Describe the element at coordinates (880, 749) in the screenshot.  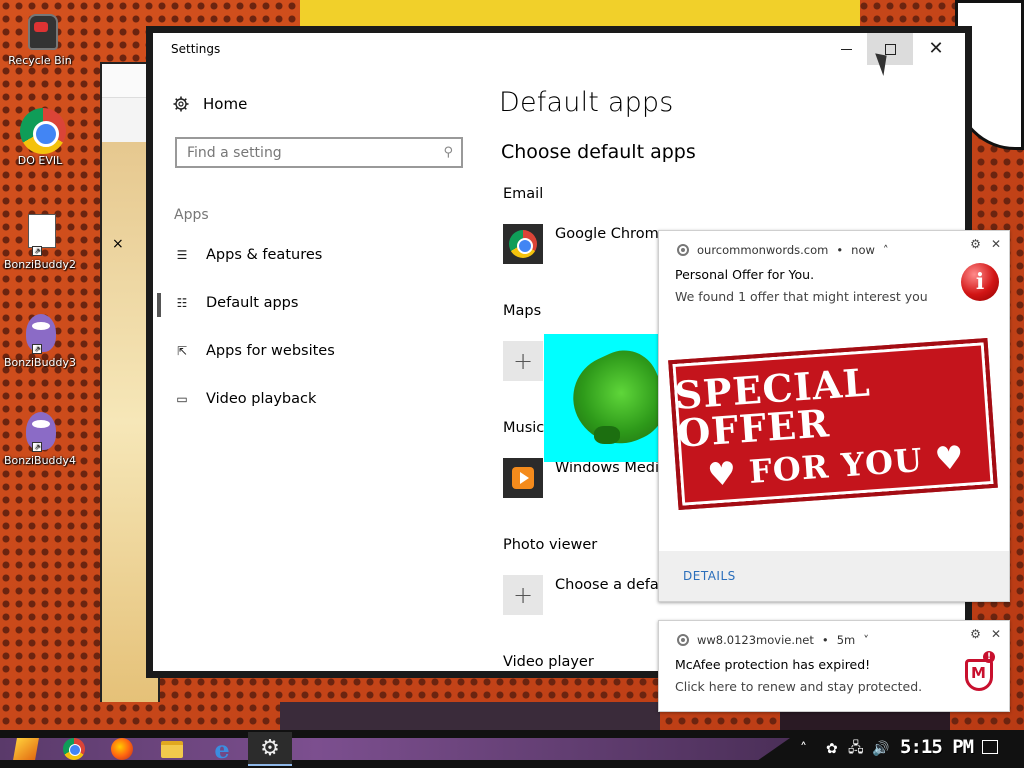
I see `volume-icon: 🔊` at that location.